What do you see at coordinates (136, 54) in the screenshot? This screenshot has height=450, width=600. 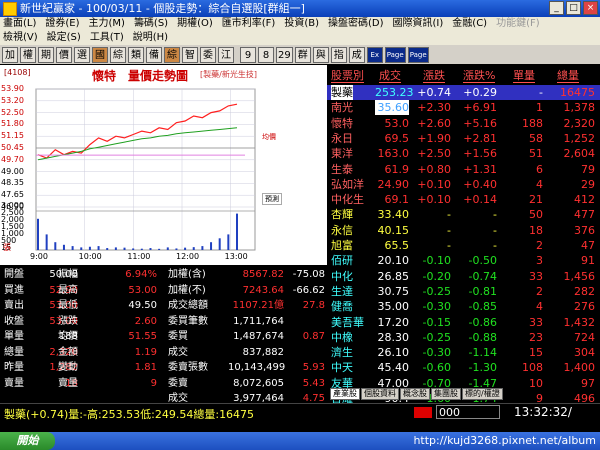 I see `toolbar-button: 類` at bounding box center [136, 54].